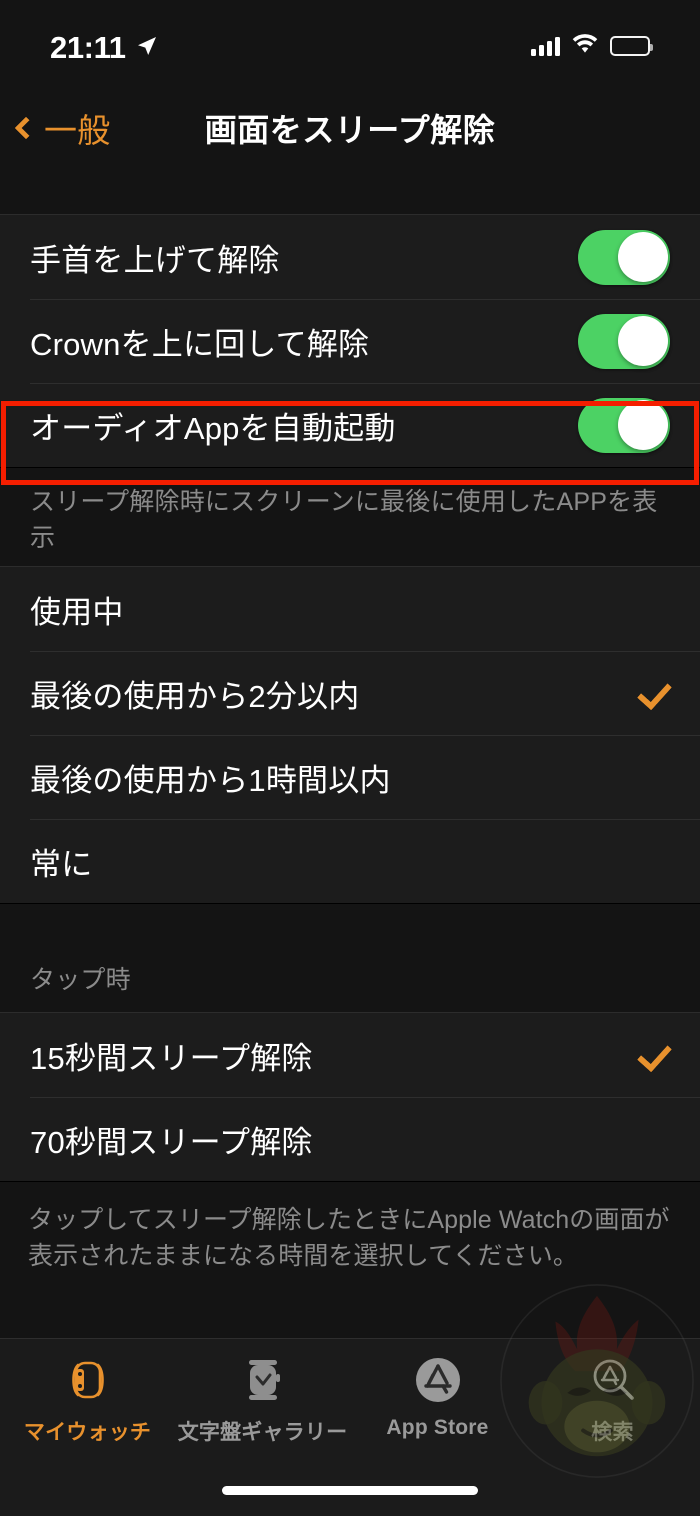 The height and width of the screenshot is (1516, 700). I want to click on search-app-store-icon, so click(613, 1380).